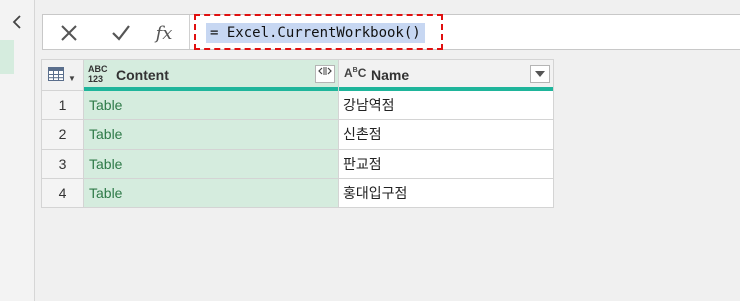 The height and width of the screenshot is (301, 740). I want to click on text-type-icon: ABC, so click(355, 73).